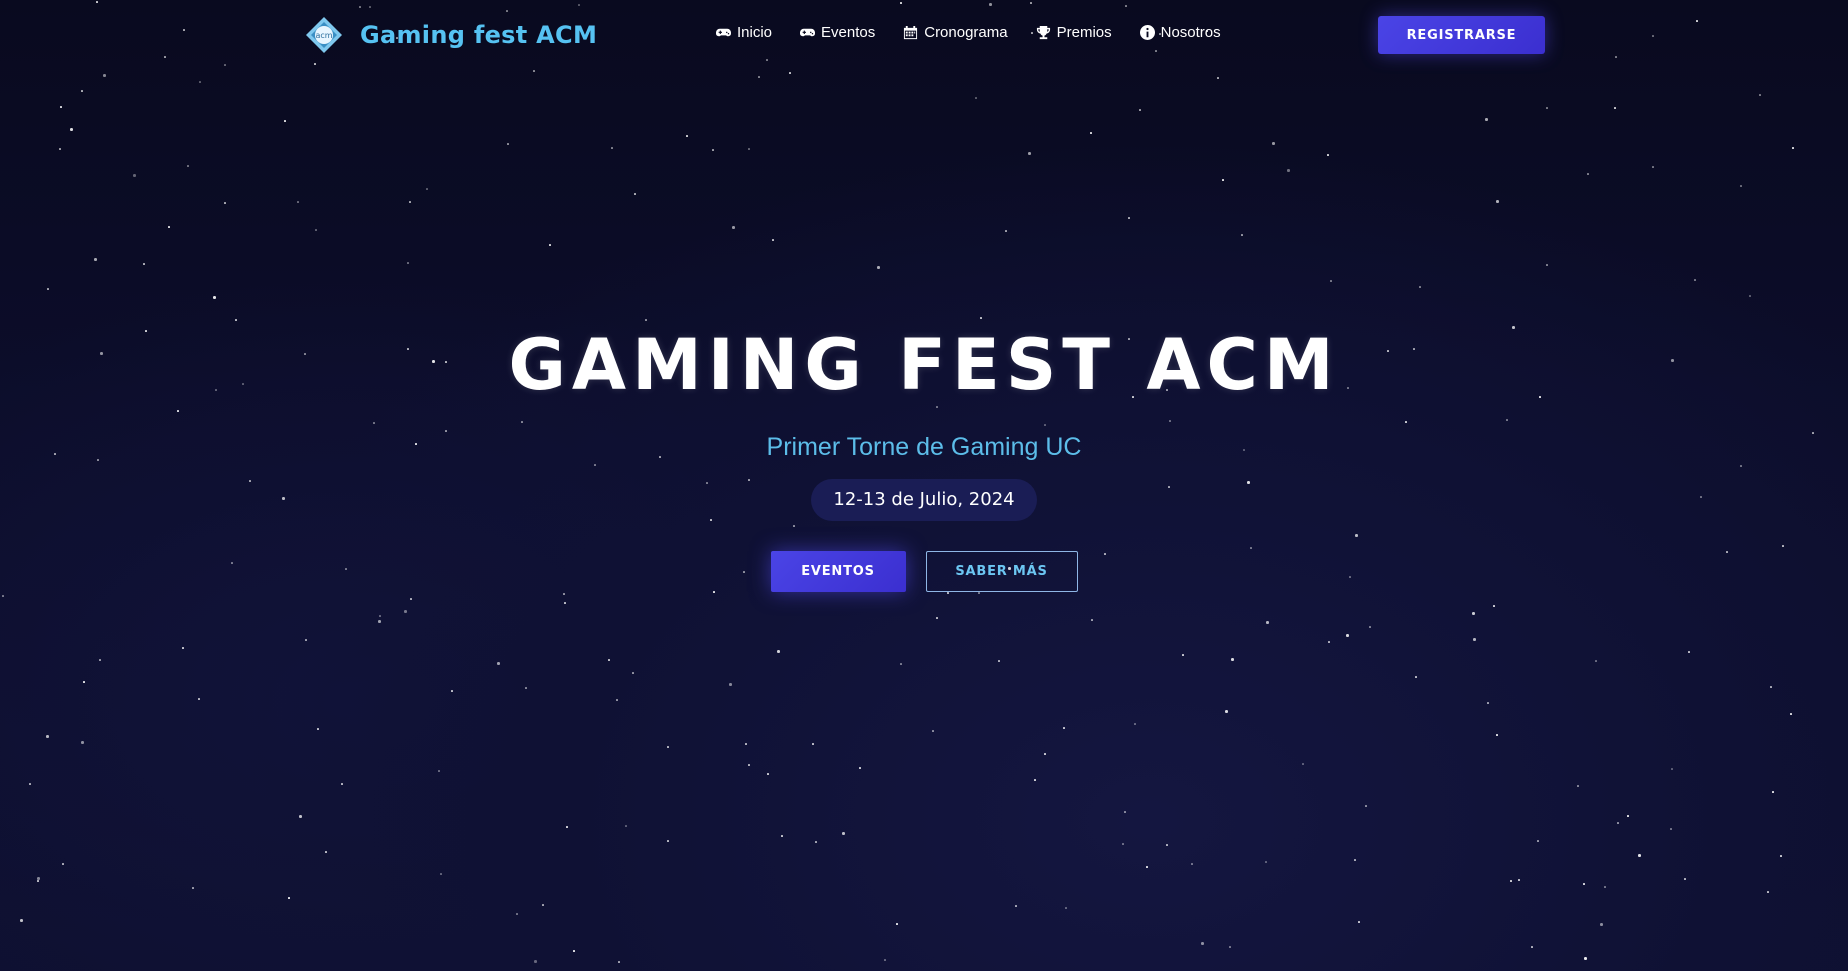 This screenshot has width=1848, height=971. Describe the element at coordinates (848, 32) in the screenshot. I see `nav-item-label: Eventos` at that location.